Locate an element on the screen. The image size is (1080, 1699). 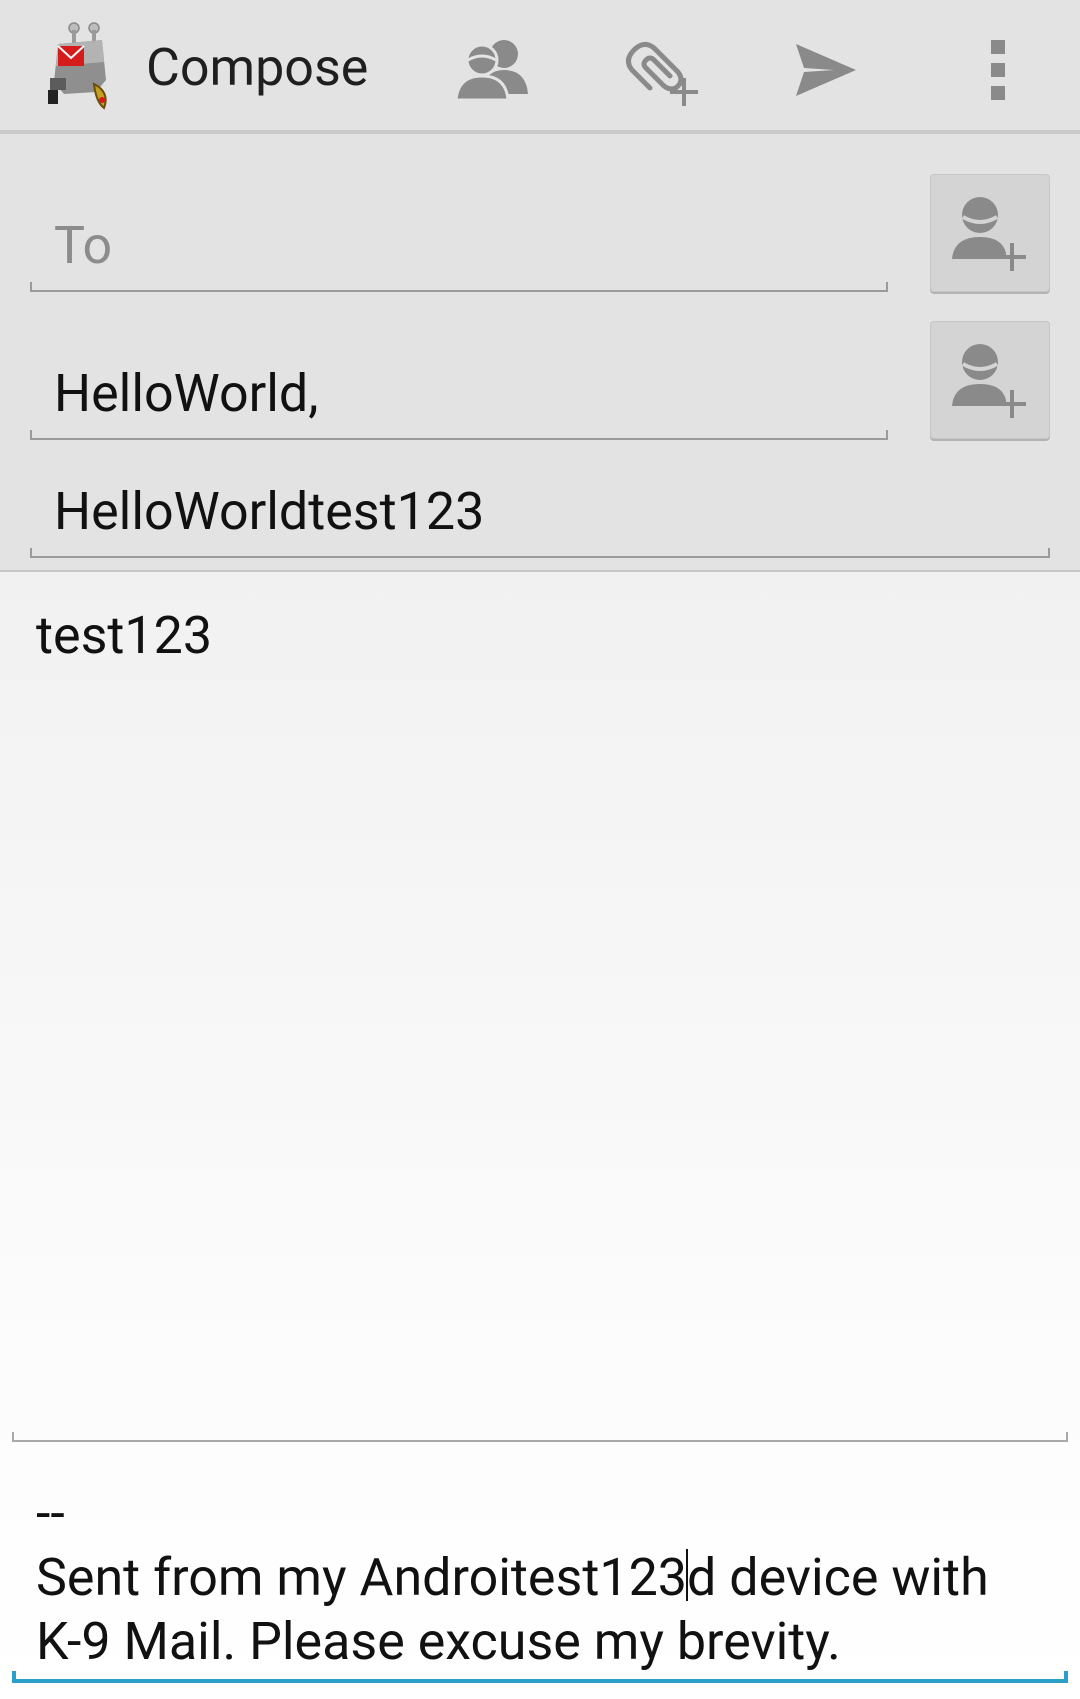
action-bar: Compose is located at coordinates (540, 67).